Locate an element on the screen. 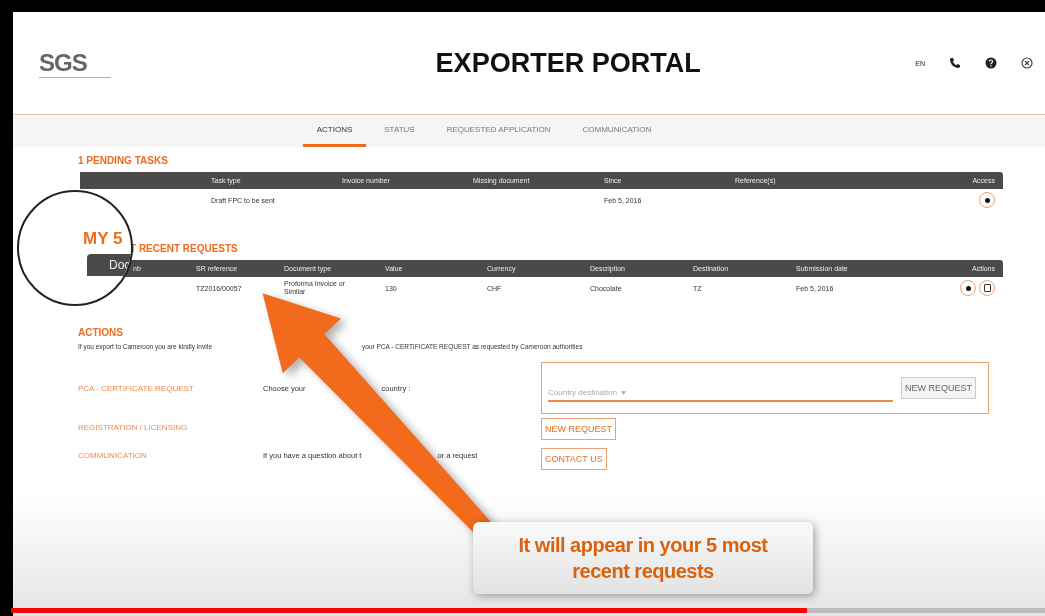  country-select: Country destination is located at coordinates (720, 388).